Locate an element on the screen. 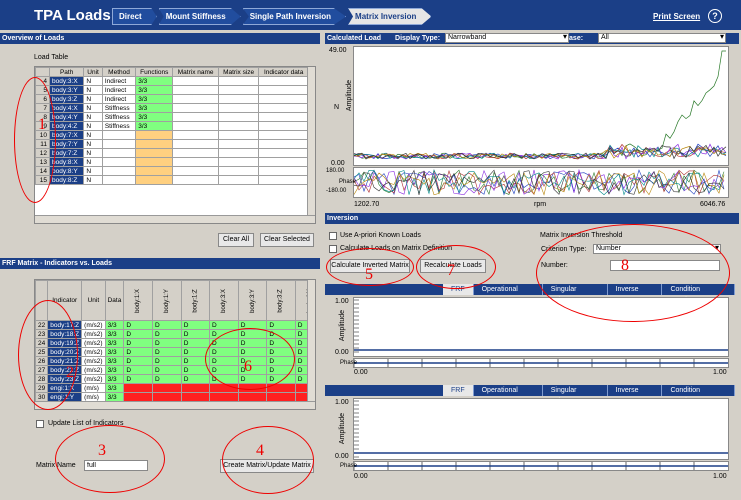 Image resolution: width=741 pixels, height=500 pixels. lower-amplitude-plot is located at coordinates (541, 429).